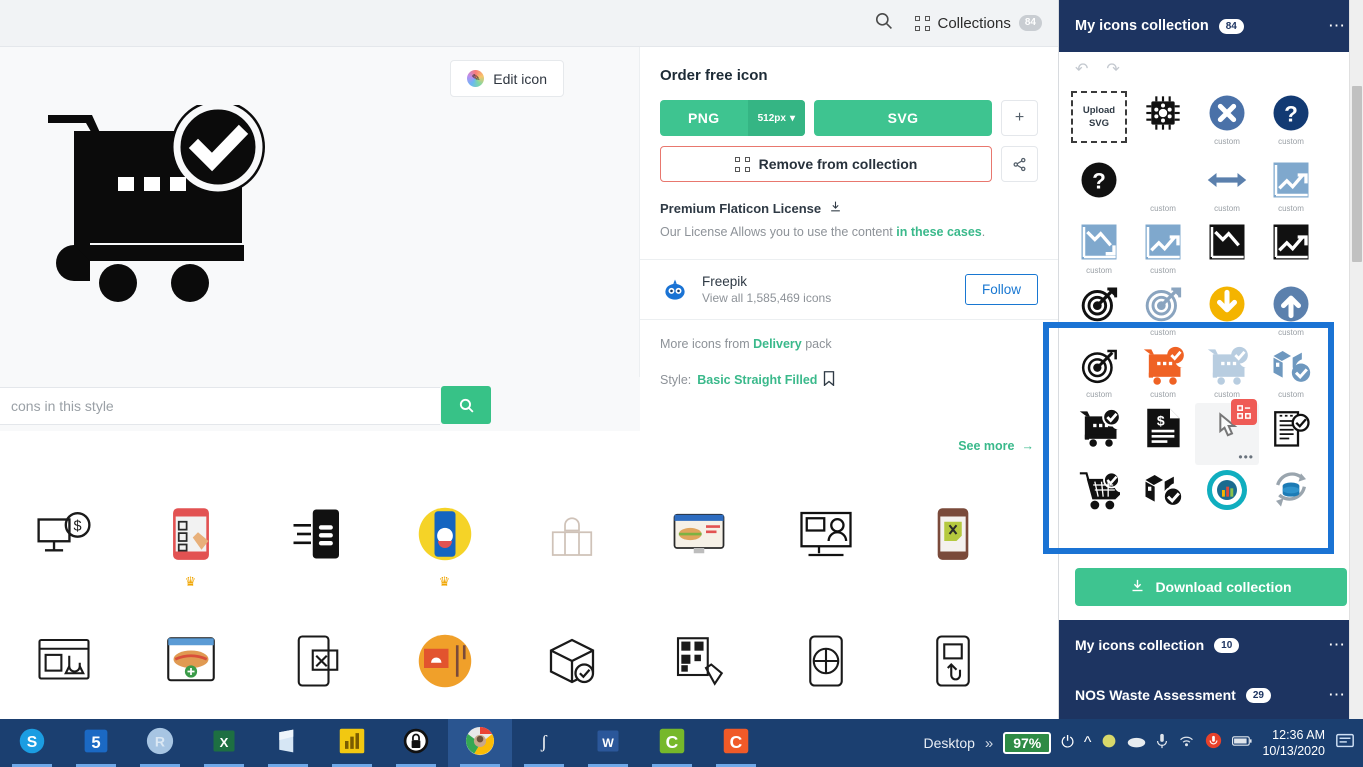 The width and height of the screenshot is (1363, 767). I want to click on upload-svg-dropzone: Upload SVG, so click(1099, 121).